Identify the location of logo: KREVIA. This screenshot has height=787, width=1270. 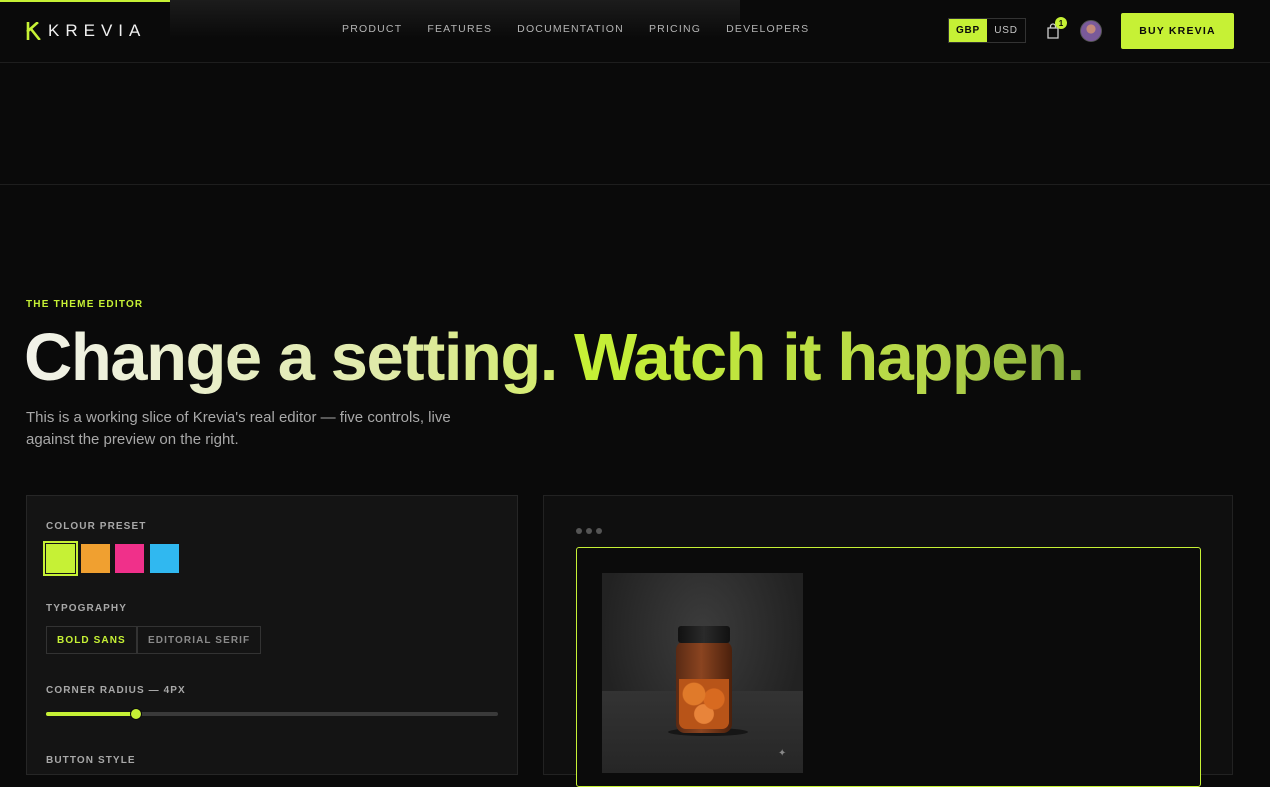
(86, 31).